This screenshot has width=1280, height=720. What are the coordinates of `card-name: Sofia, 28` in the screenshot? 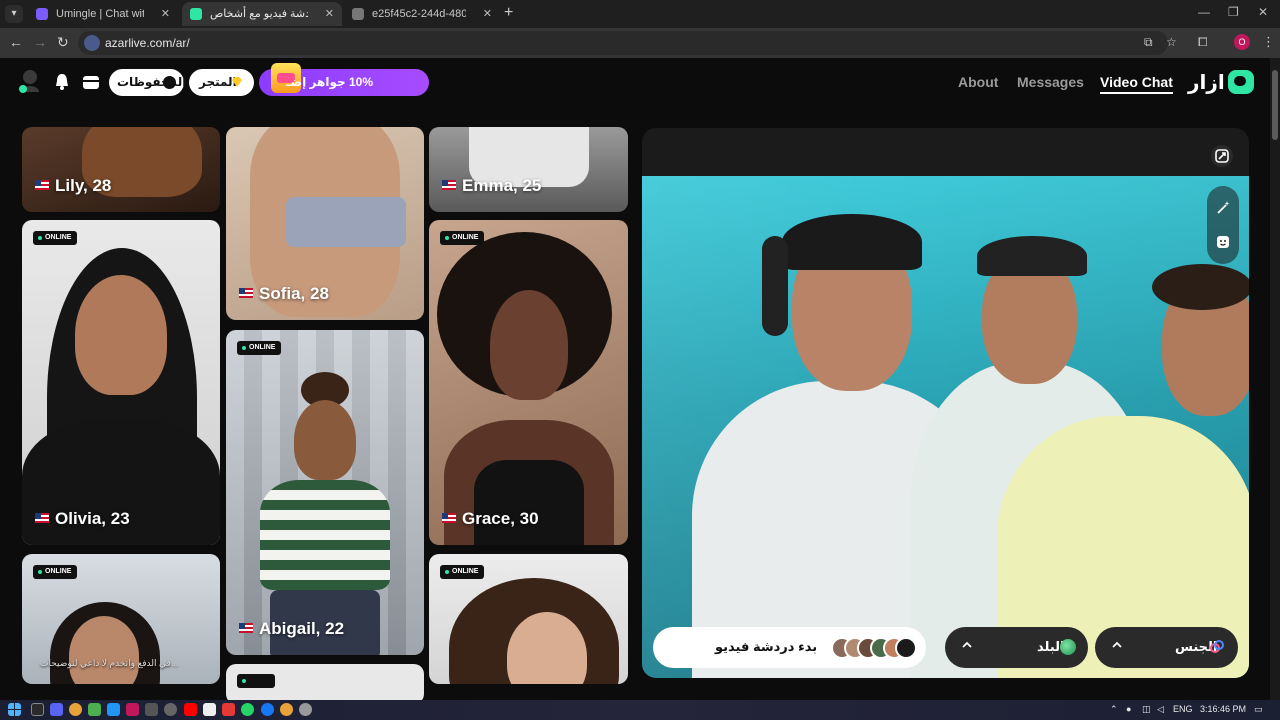 It's located at (284, 294).